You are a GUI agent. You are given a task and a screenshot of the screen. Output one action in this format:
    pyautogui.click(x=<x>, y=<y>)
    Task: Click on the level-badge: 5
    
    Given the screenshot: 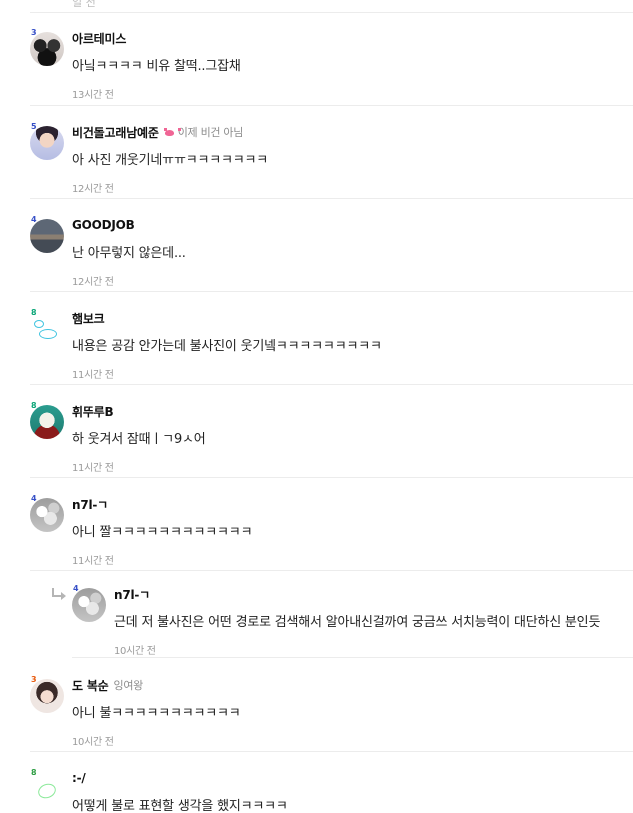 What is the action you would take?
    pyautogui.click(x=34, y=126)
    